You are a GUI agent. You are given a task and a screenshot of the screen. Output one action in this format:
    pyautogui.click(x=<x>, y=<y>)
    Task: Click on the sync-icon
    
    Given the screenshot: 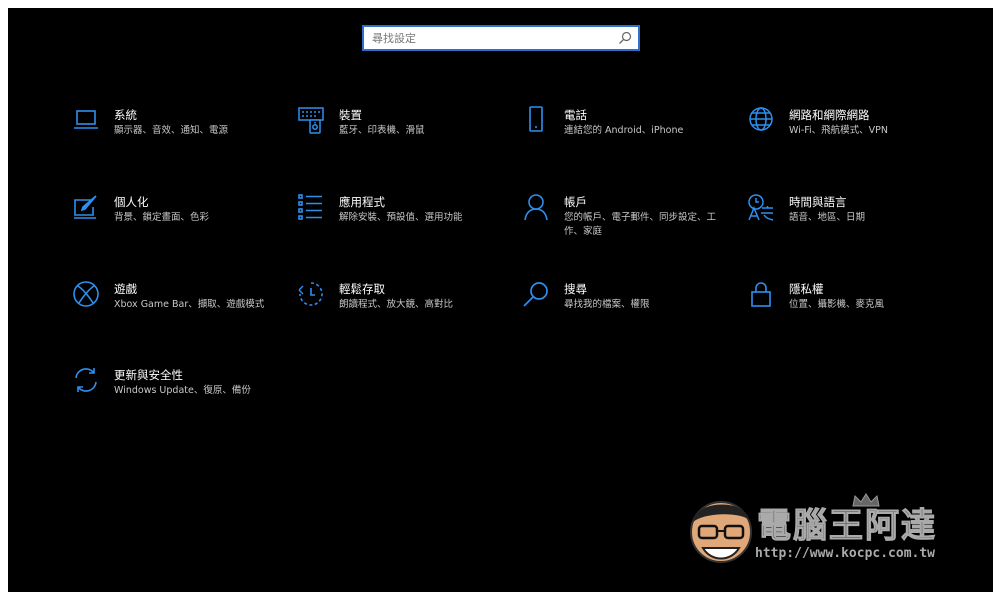 What is the action you would take?
    pyautogui.click(x=86, y=380)
    